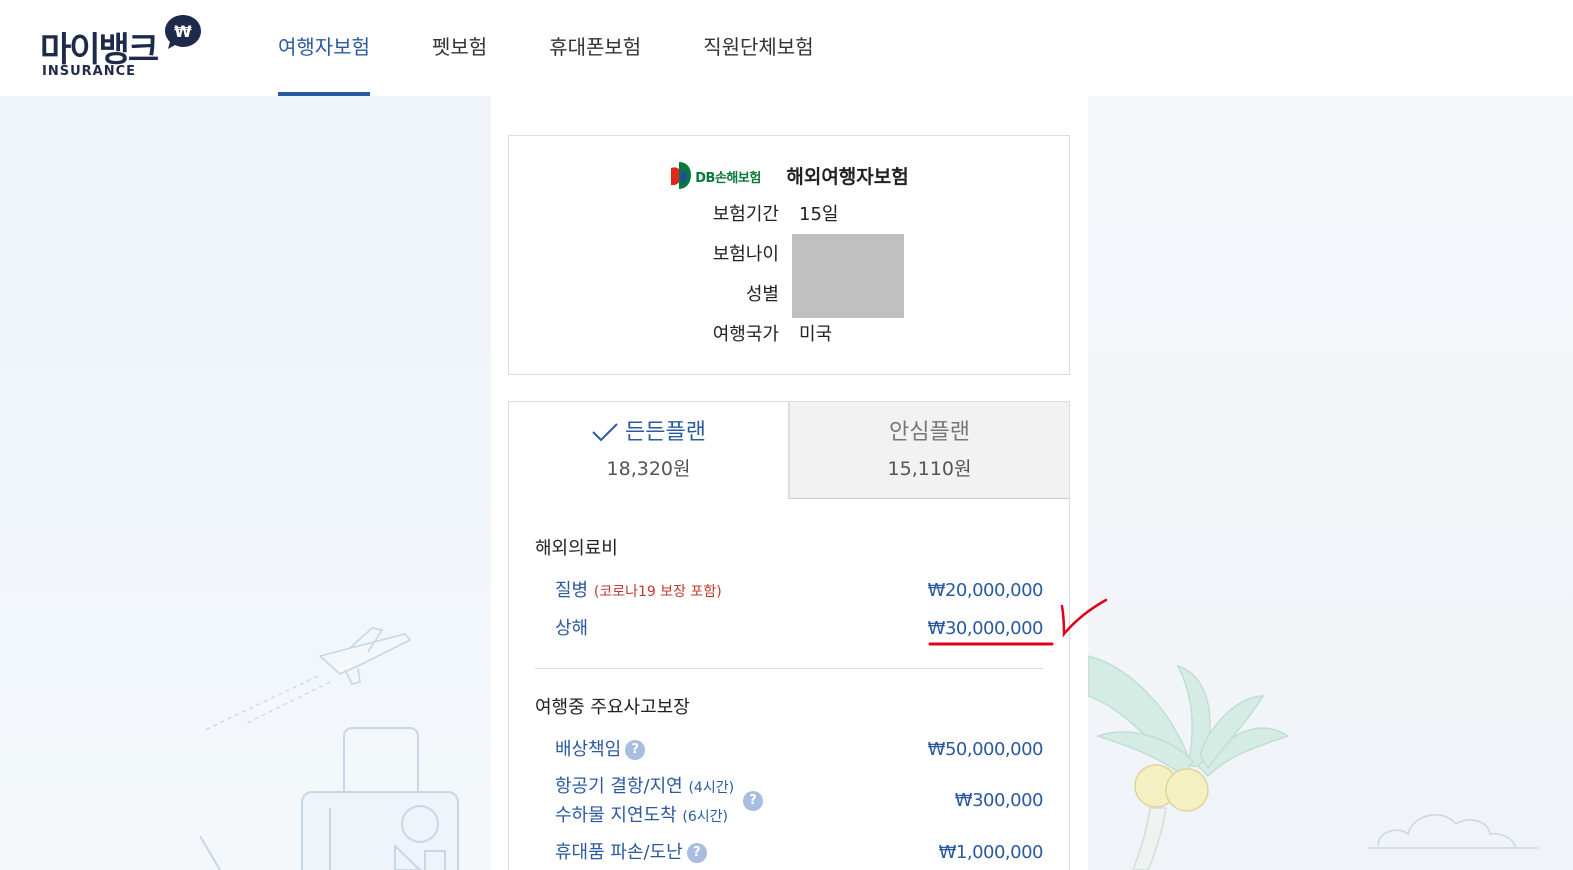  What do you see at coordinates (705, 817) in the screenshot?
I see `coverage-note: (6시간)` at bounding box center [705, 817].